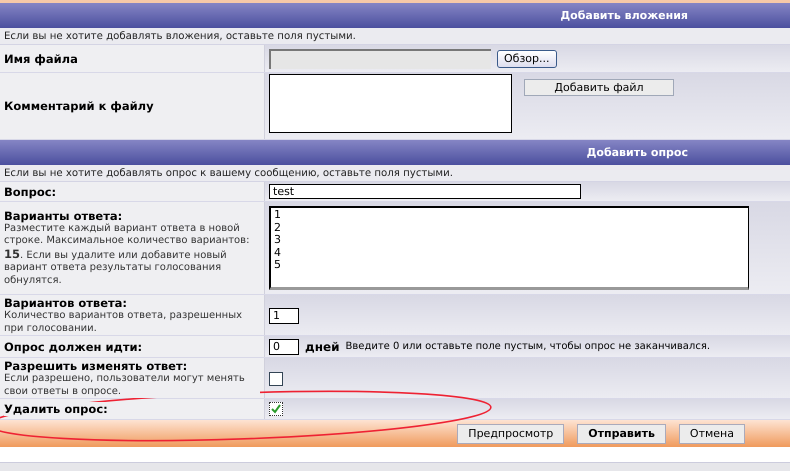  What do you see at coordinates (30, 191) in the screenshot?
I see `field-label: Вопрос:` at bounding box center [30, 191].